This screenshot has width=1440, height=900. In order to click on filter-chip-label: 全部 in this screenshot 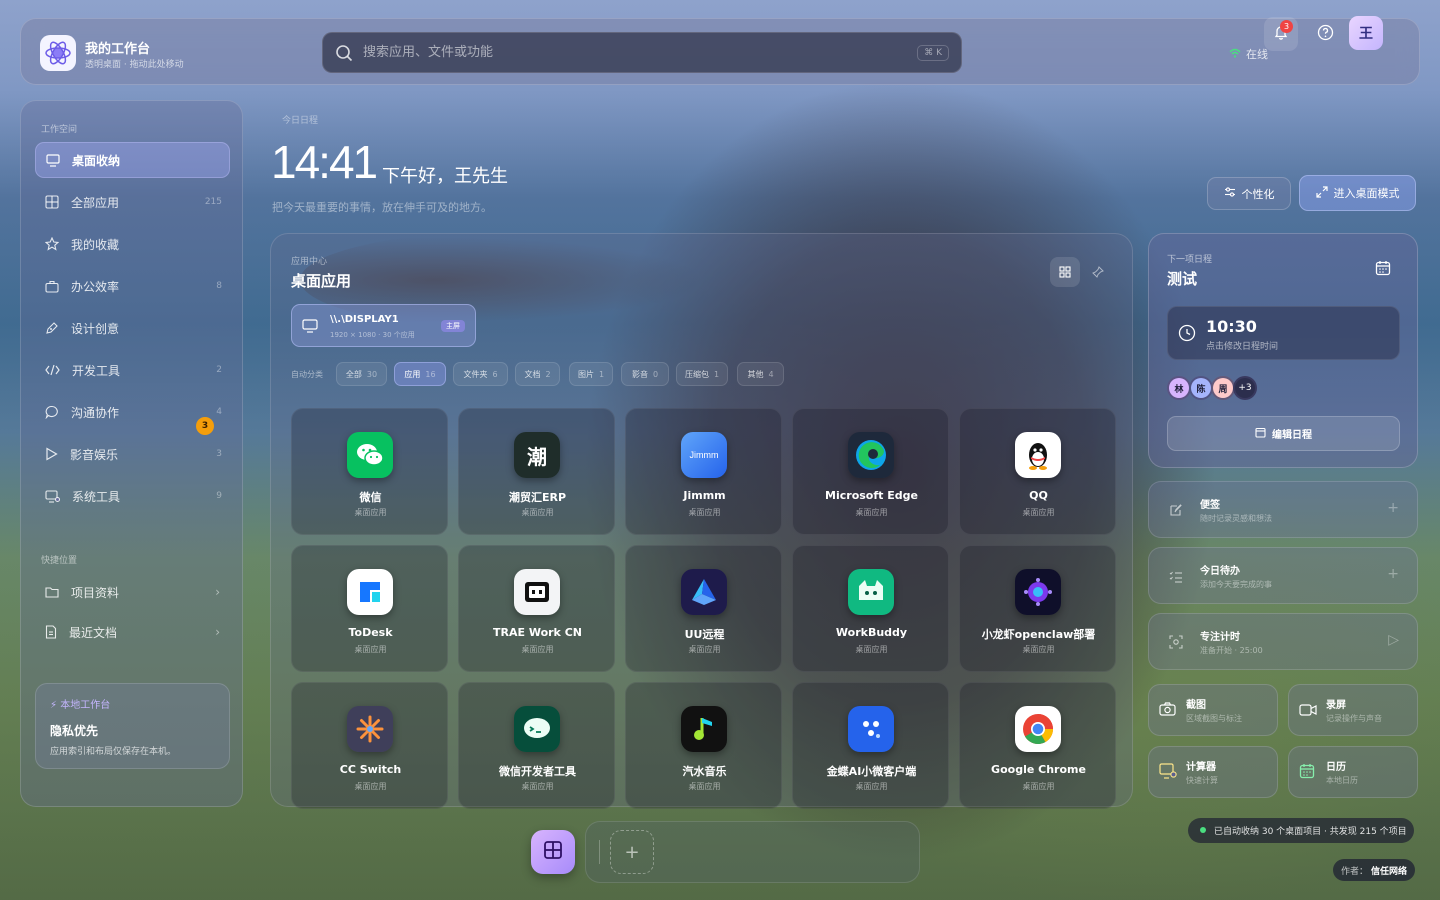, I will do `click(353, 374)`.